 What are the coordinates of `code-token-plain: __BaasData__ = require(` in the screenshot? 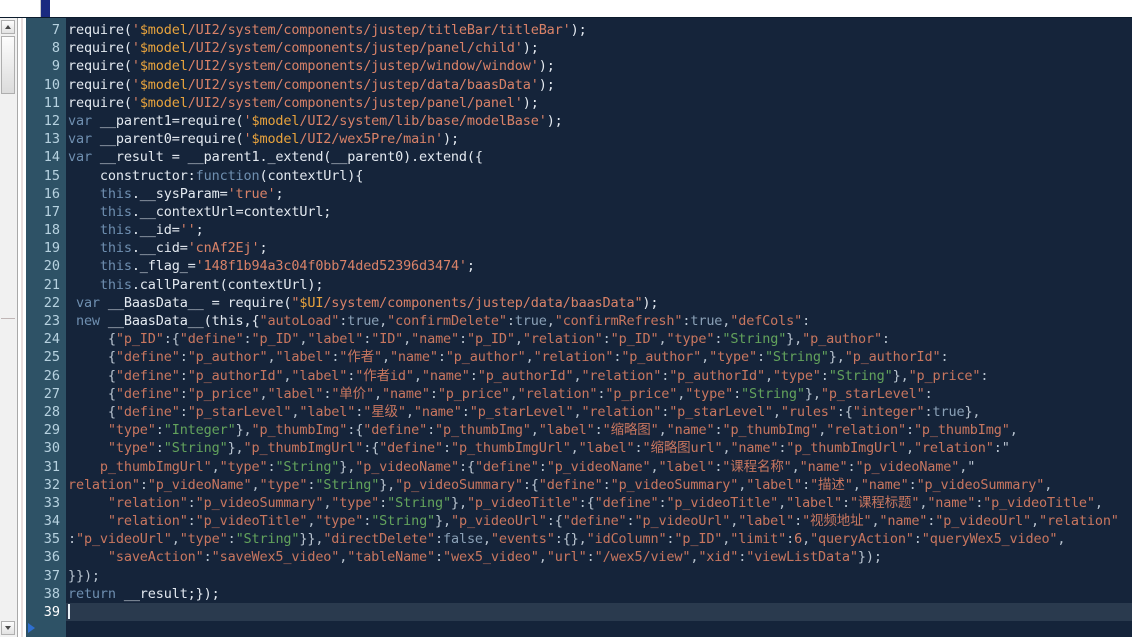 It's located at (195, 302).